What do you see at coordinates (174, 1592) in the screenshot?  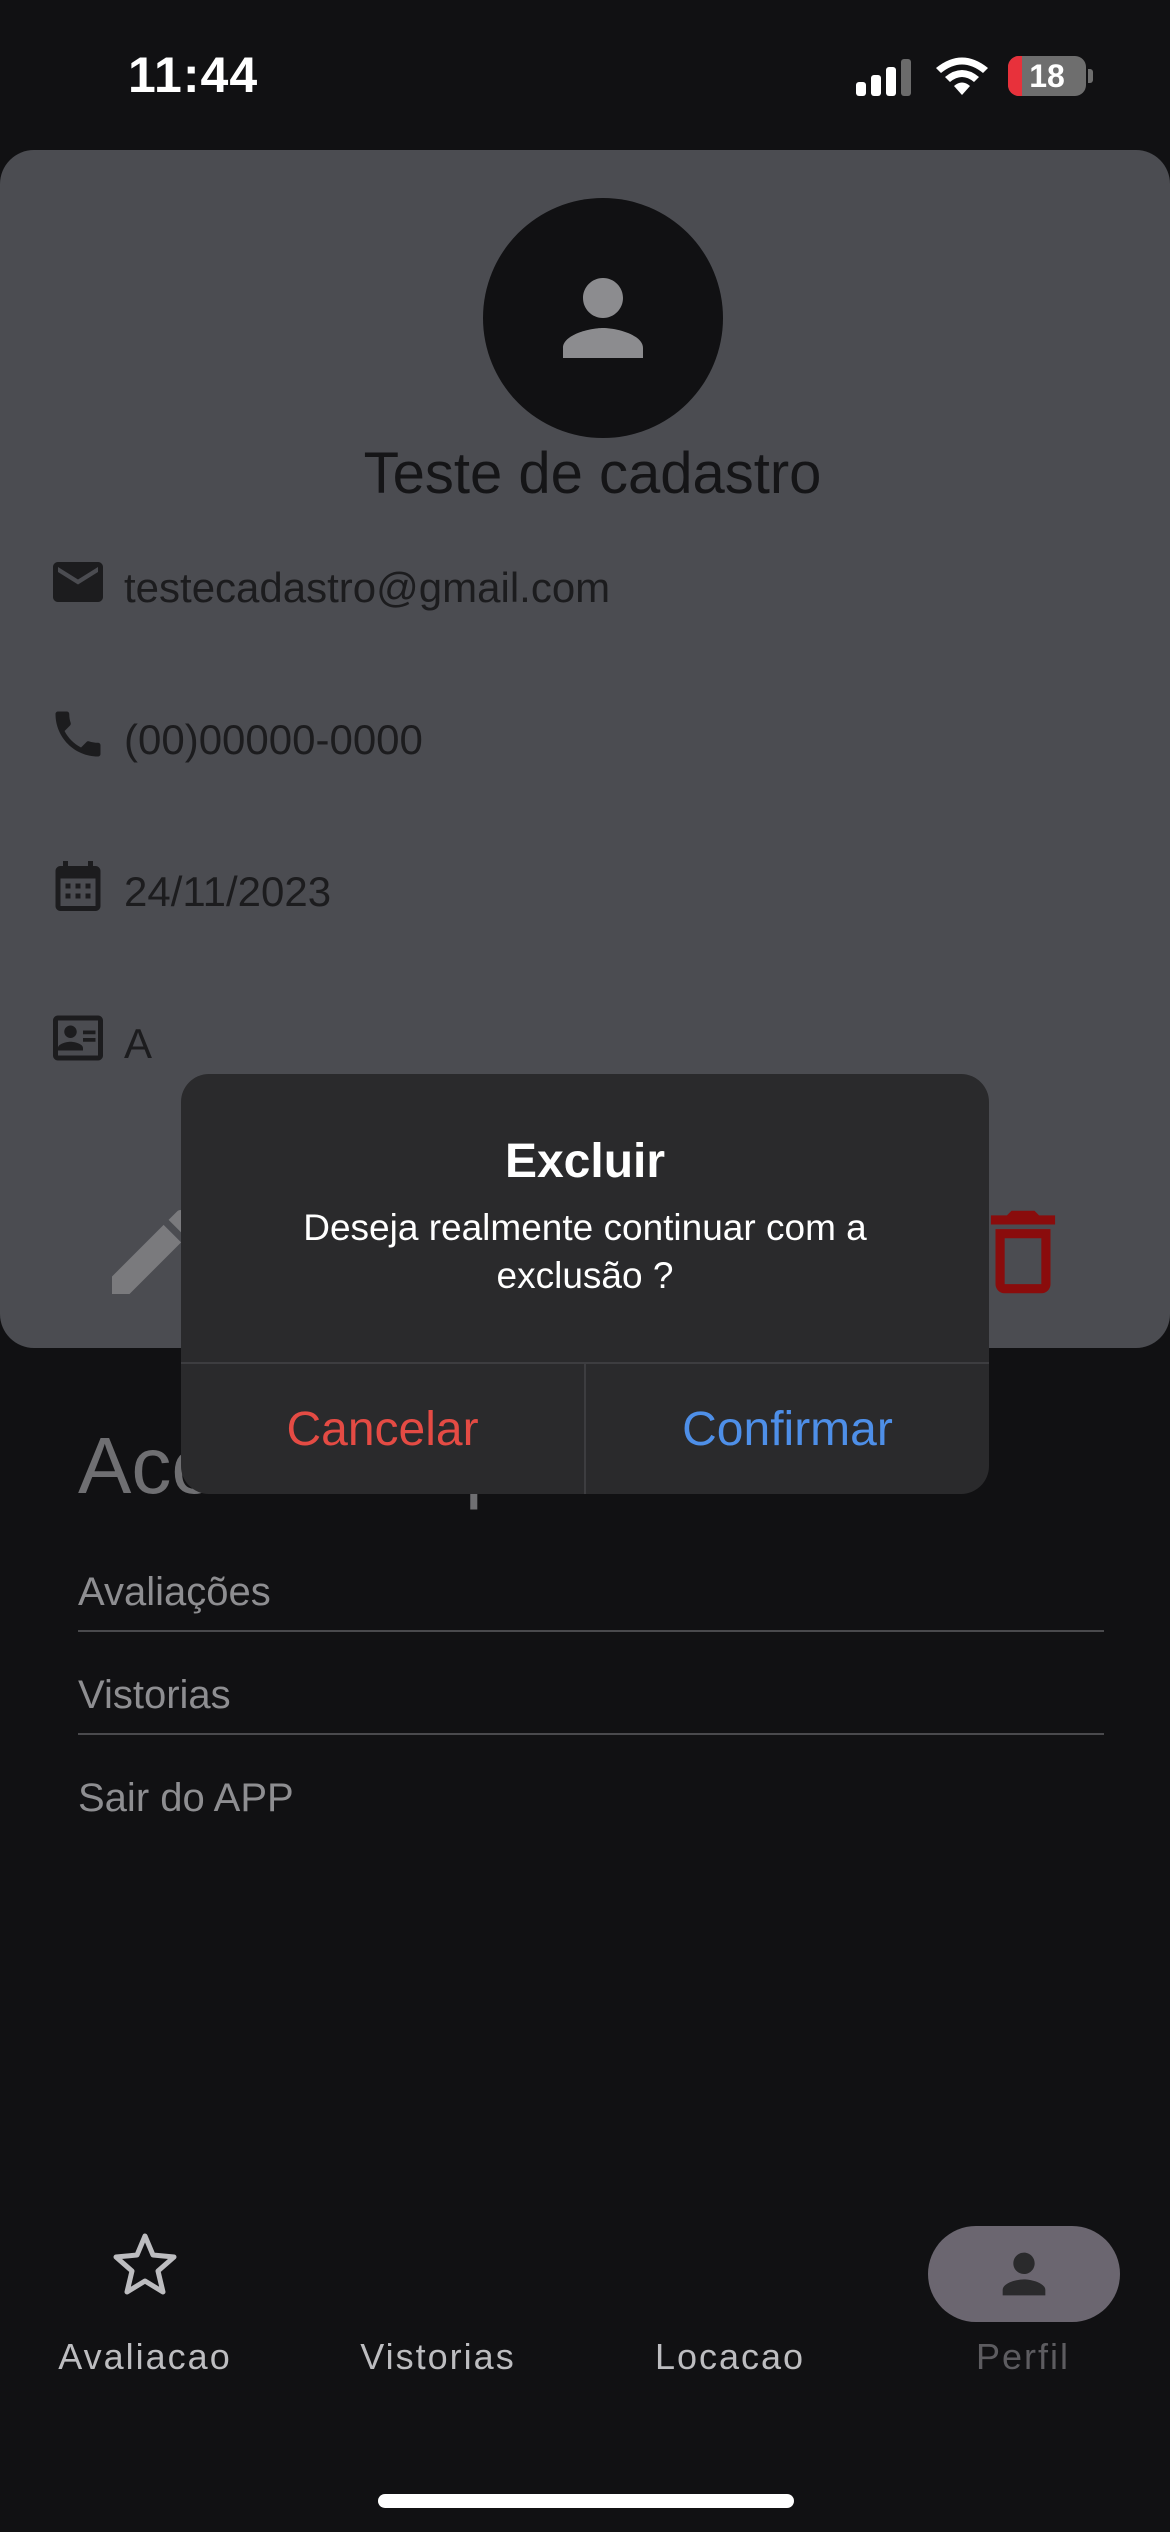 I see `quick-access-label: Avaliações` at bounding box center [174, 1592].